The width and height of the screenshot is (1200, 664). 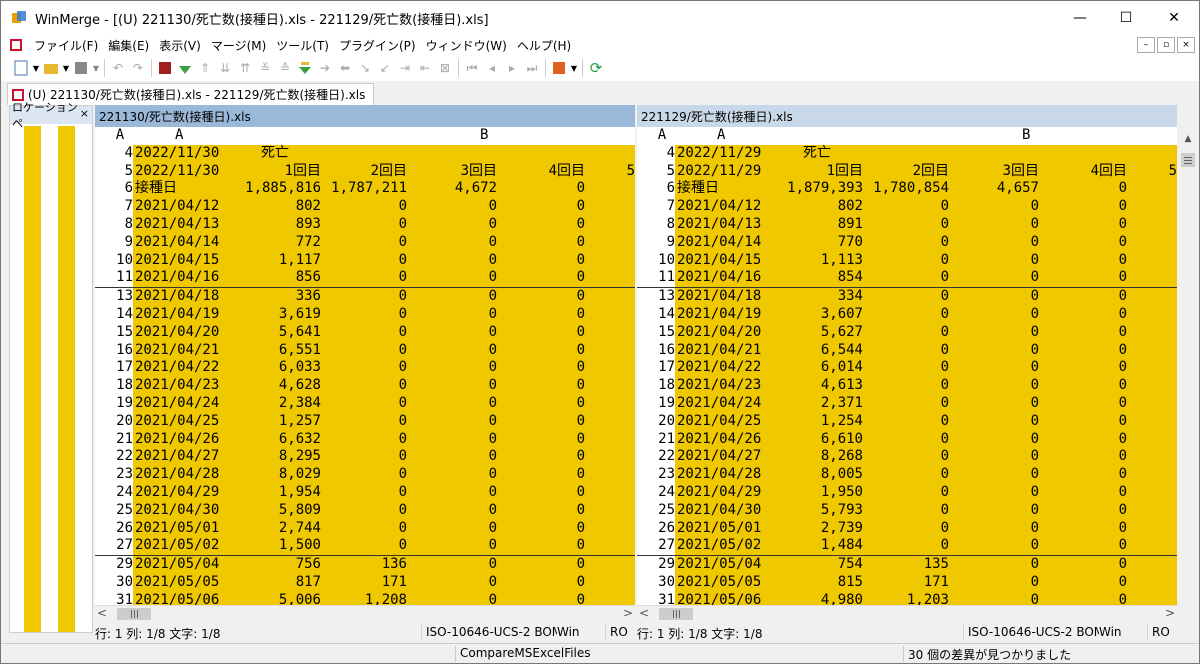 I want to click on options-icon, so click(x=559, y=68).